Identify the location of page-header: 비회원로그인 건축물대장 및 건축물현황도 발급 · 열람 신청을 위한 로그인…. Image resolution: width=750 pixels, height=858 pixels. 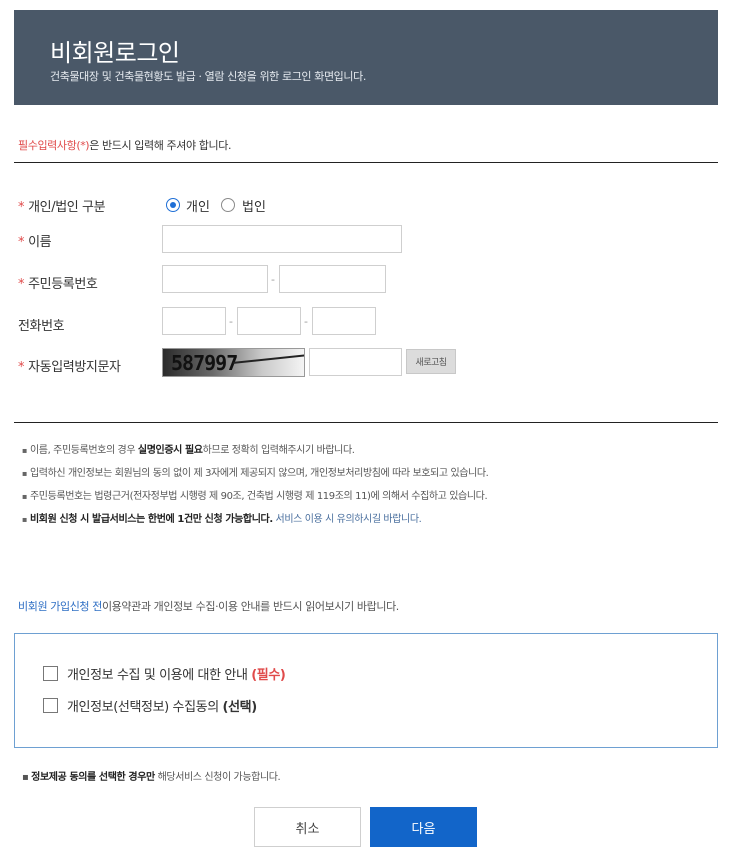
(366, 57).